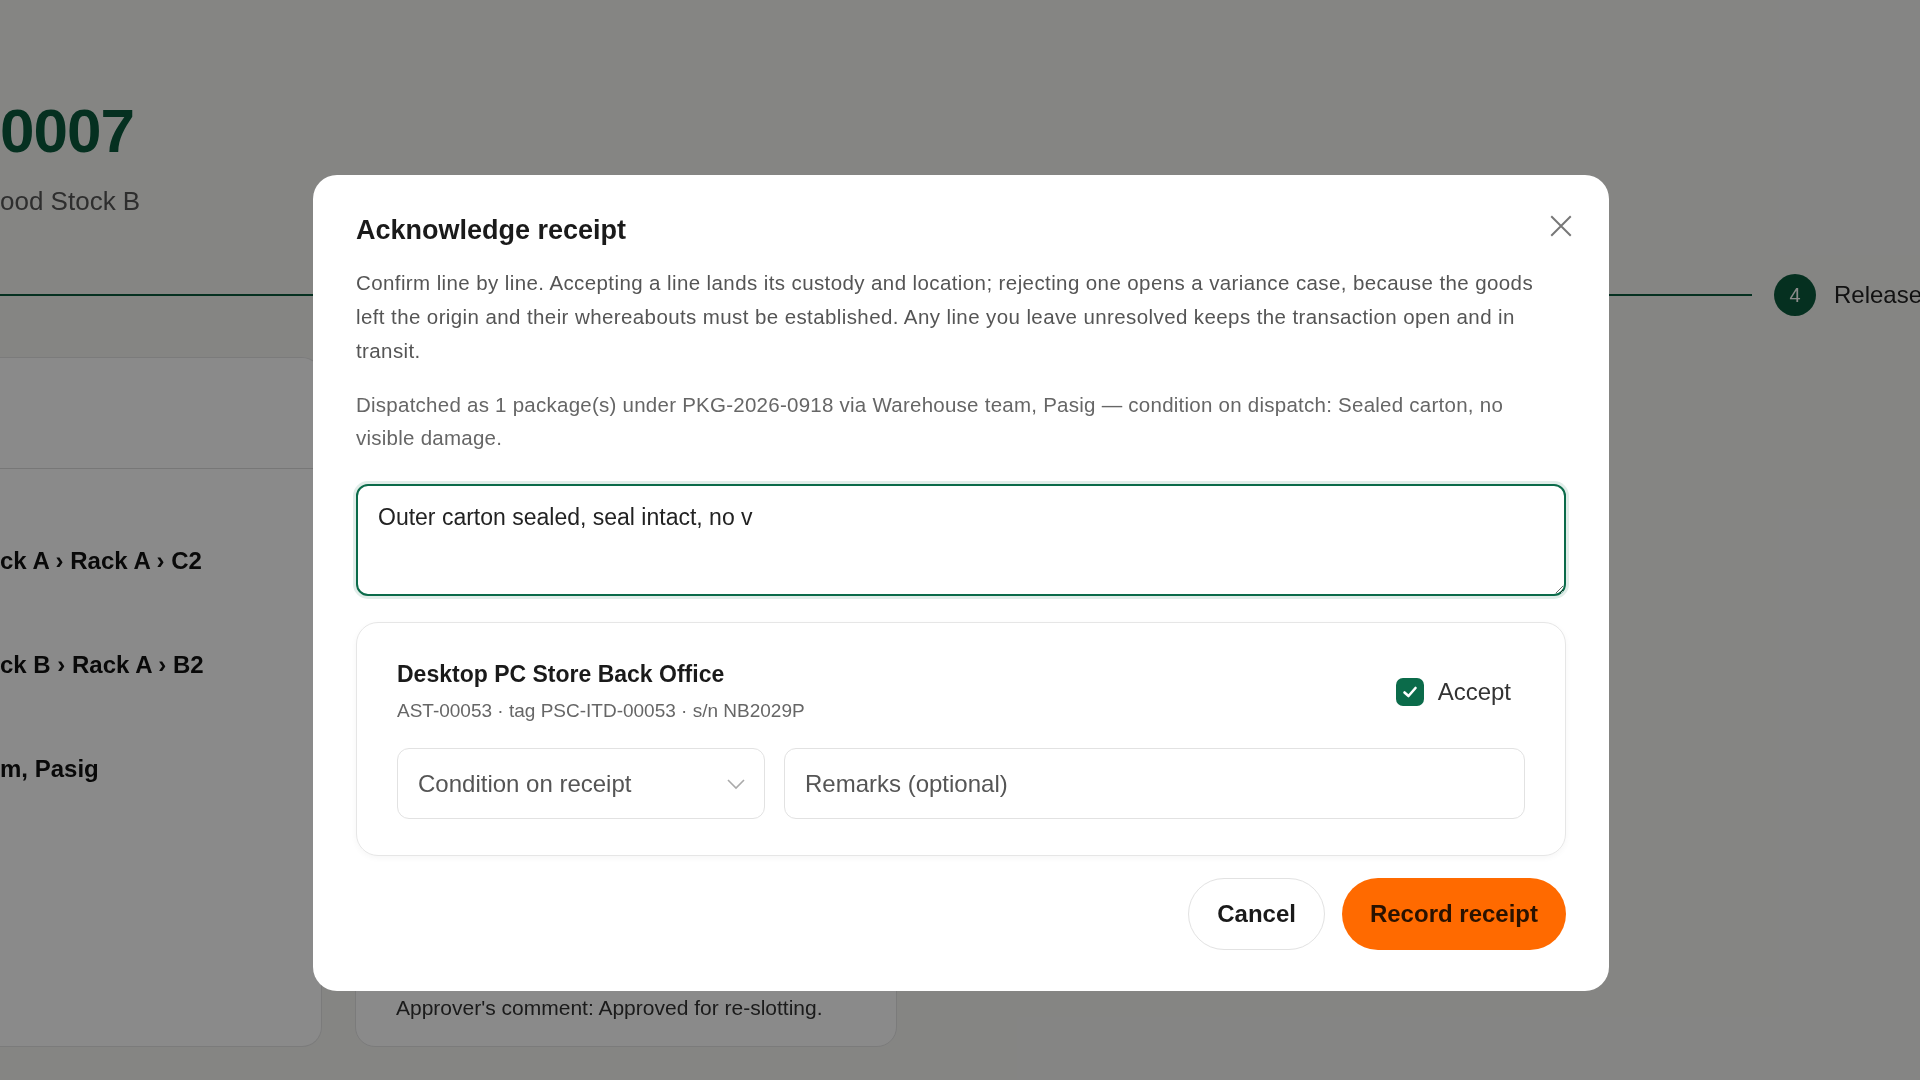 This screenshot has height=1080, width=1920. Describe the element at coordinates (1256, 914) in the screenshot. I see `cancel-button: Cancel` at that location.